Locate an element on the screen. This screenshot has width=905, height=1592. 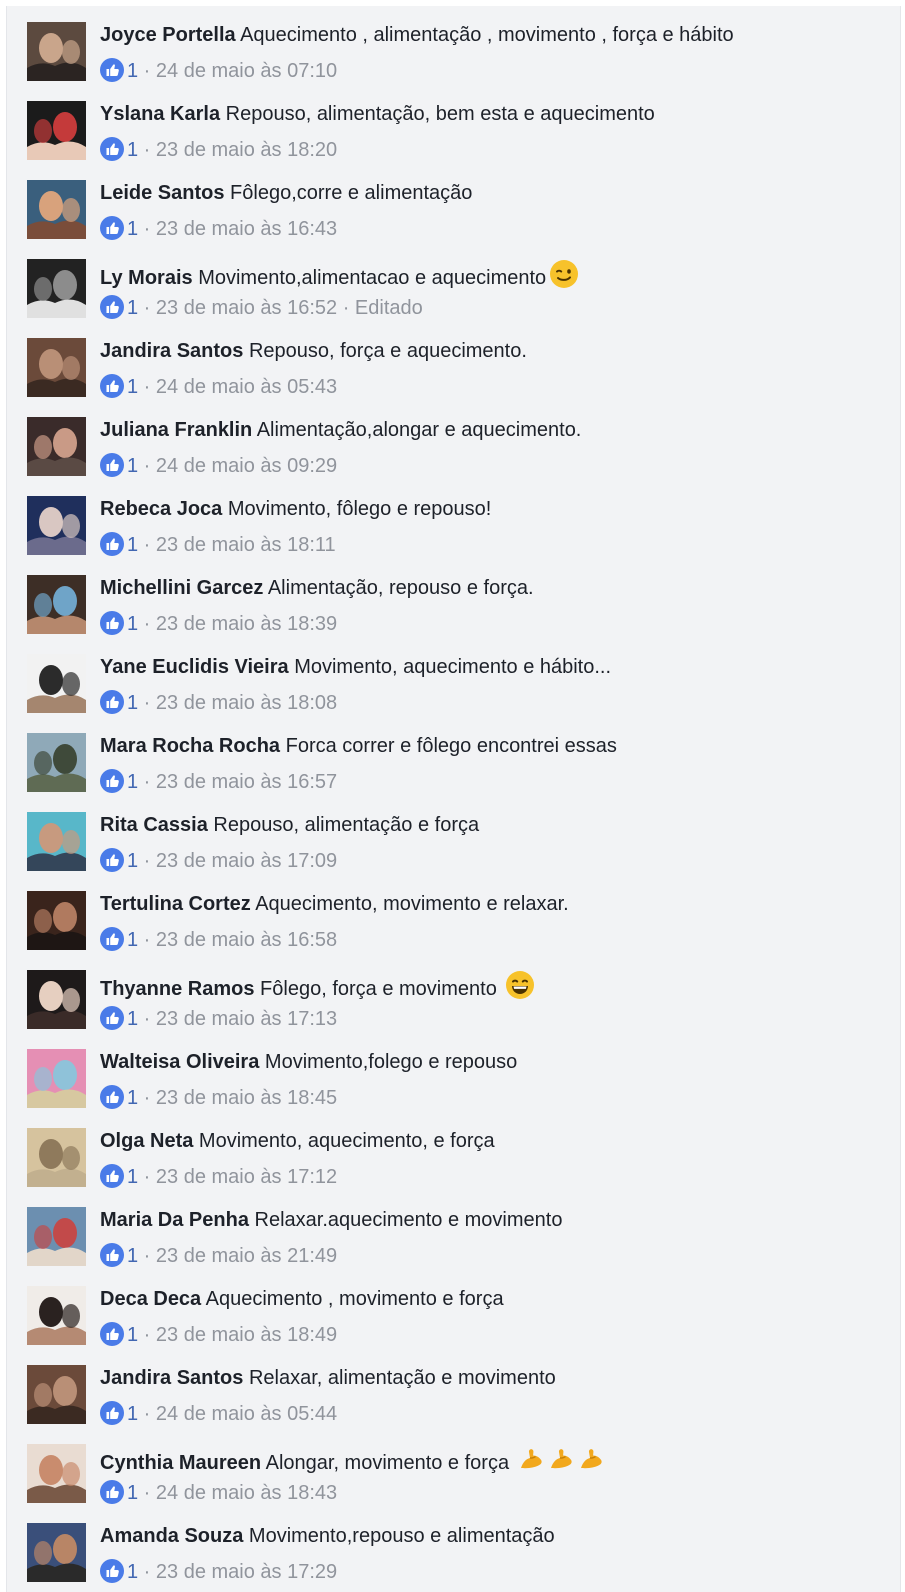
comment-timestamp: 23 de maio às 18:08 is located at coordinates (246, 703).